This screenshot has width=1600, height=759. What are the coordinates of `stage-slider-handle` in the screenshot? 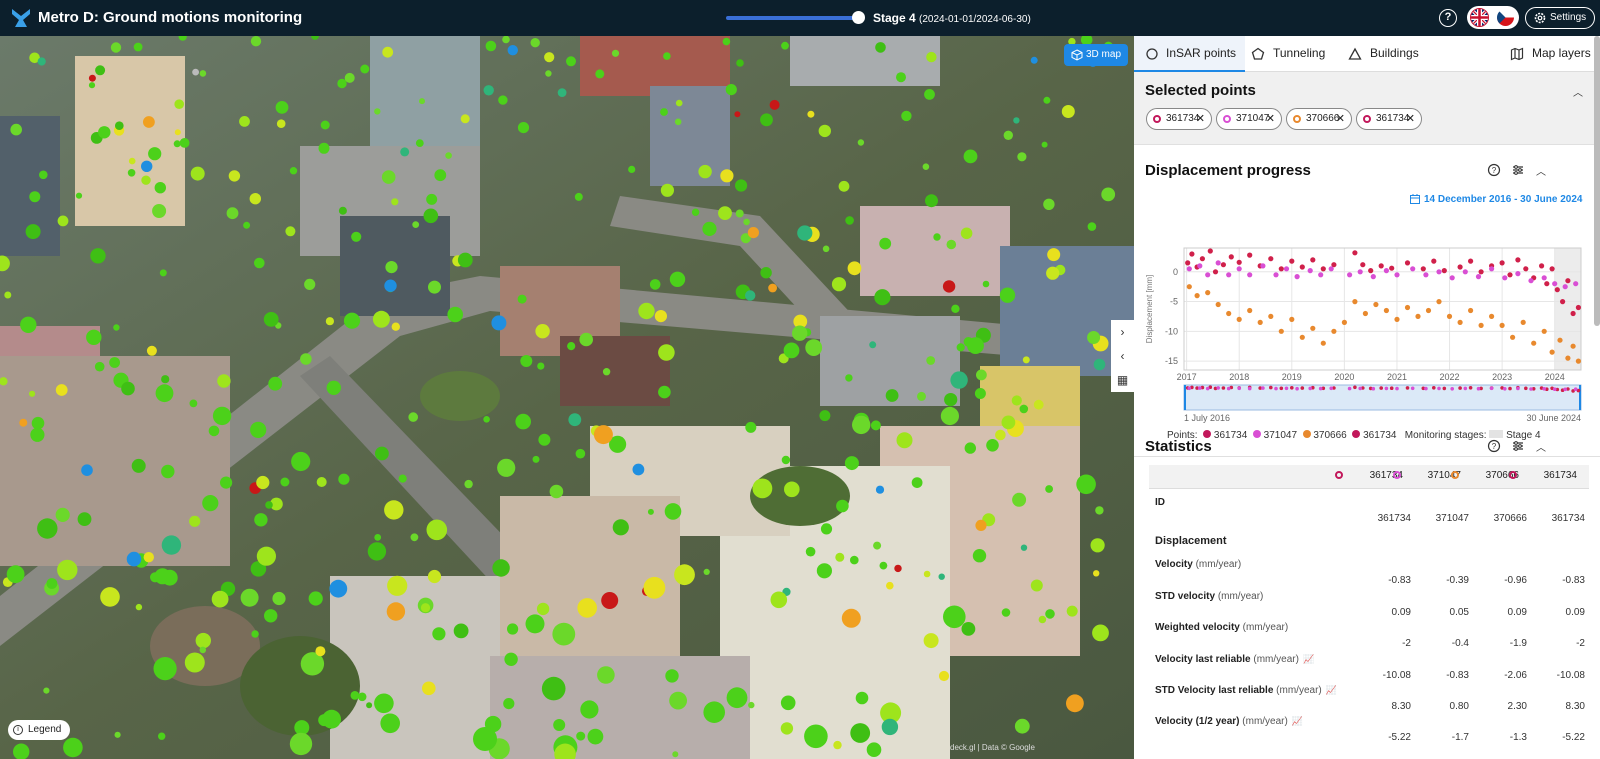 It's located at (858, 17).